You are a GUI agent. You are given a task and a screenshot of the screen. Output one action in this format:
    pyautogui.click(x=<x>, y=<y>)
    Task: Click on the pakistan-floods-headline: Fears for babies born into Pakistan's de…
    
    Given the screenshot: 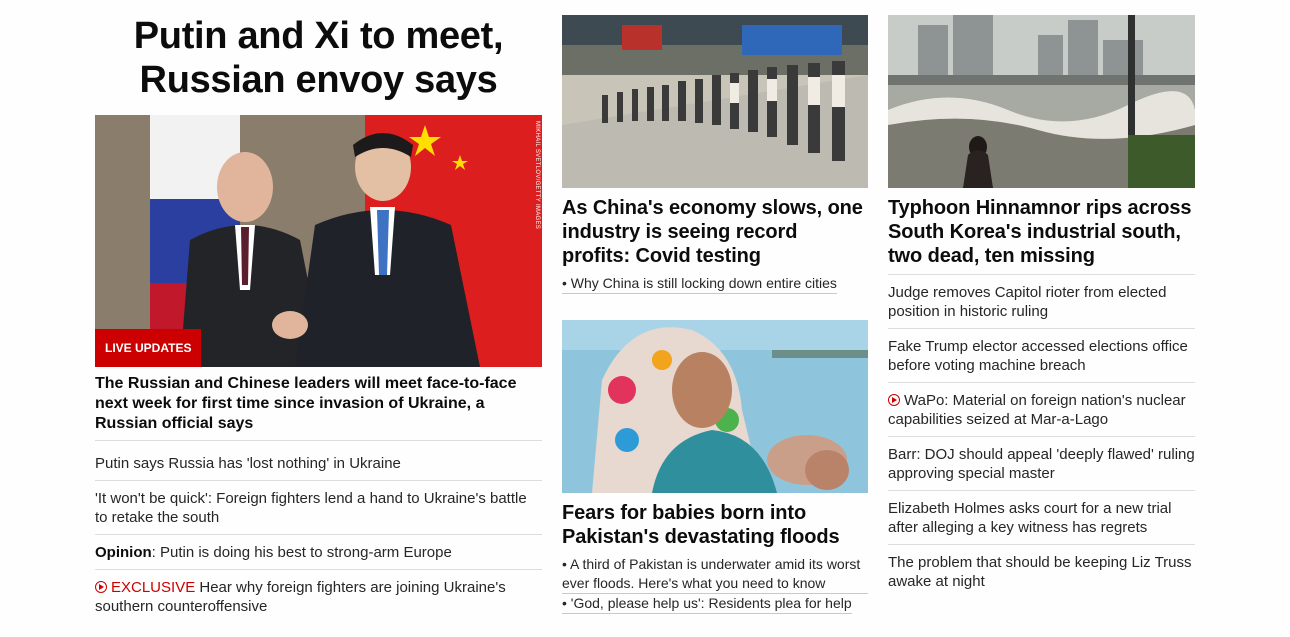 What is the action you would take?
    pyautogui.click(x=715, y=525)
    